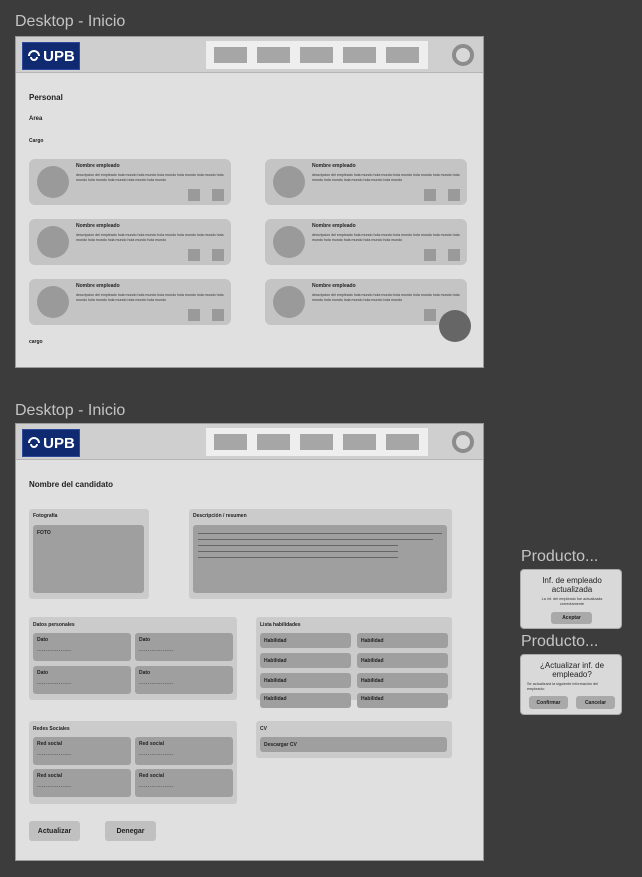 The height and width of the screenshot is (877, 642). I want to click on deny-button: Denegar, so click(130, 831).